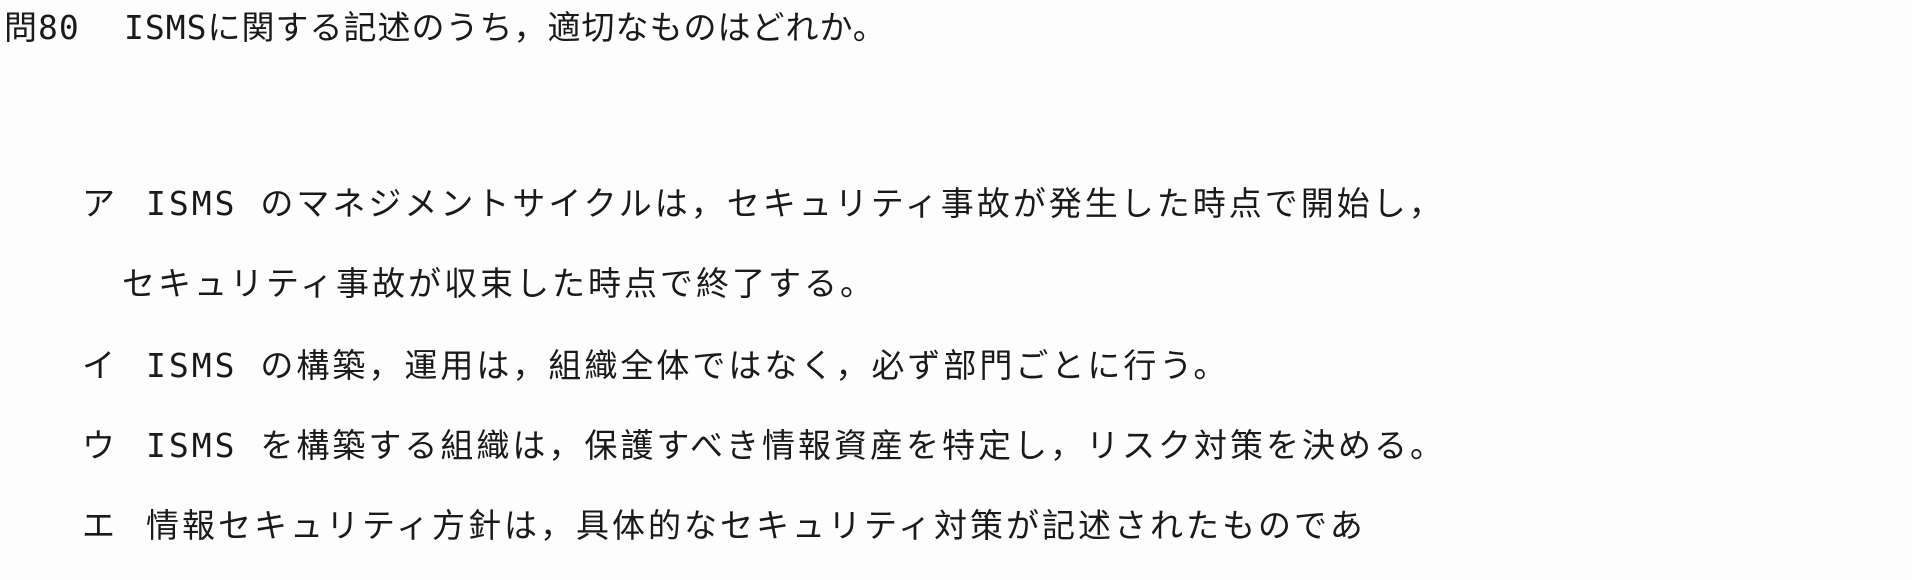 This screenshot has height=580, width=1912. I want to click on choice-text: ISMS を構築する組織は，保護すべき情報資産を特定し，リスク対策を決める。, so click(796, 445).